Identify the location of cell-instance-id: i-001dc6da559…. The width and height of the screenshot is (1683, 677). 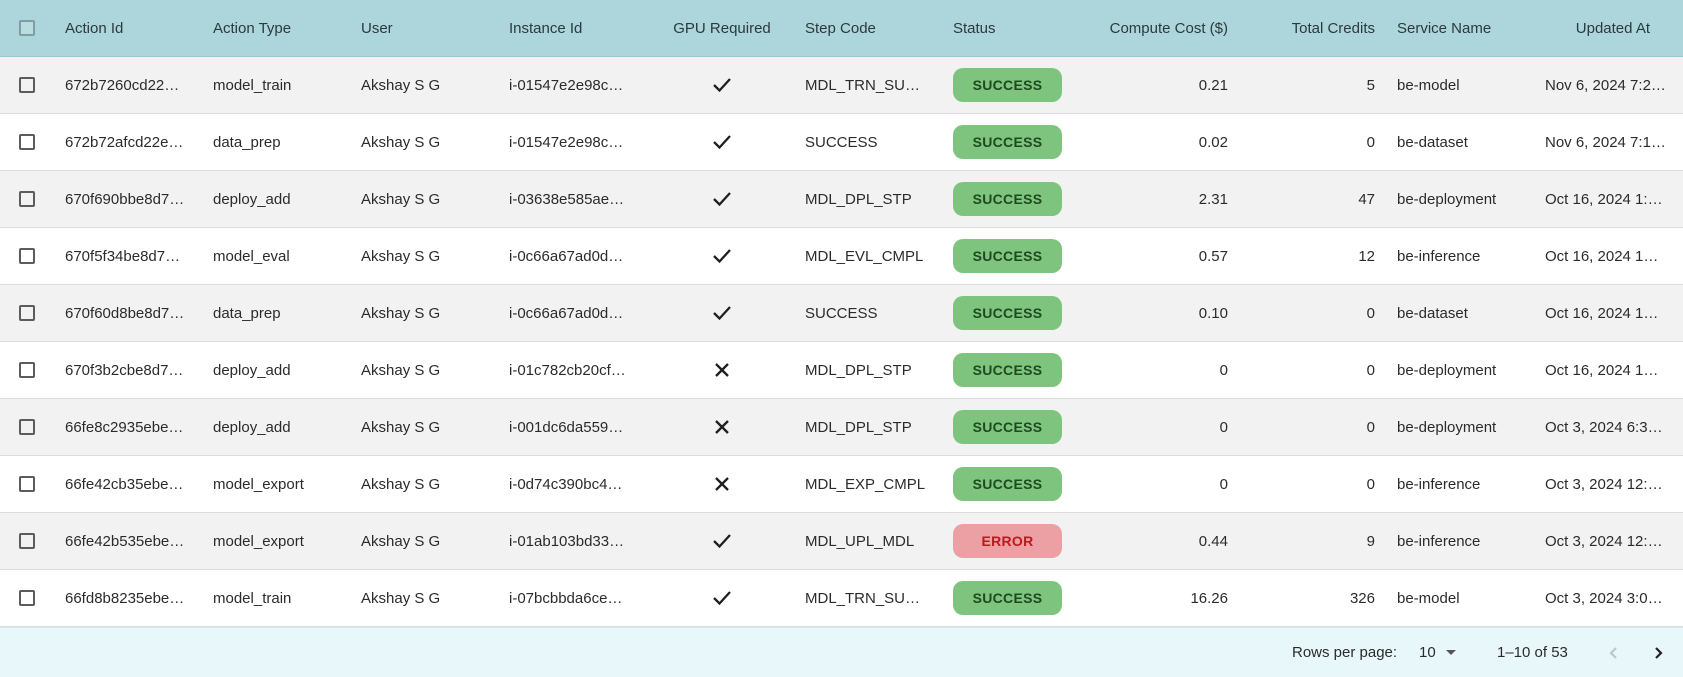
(566, 427).